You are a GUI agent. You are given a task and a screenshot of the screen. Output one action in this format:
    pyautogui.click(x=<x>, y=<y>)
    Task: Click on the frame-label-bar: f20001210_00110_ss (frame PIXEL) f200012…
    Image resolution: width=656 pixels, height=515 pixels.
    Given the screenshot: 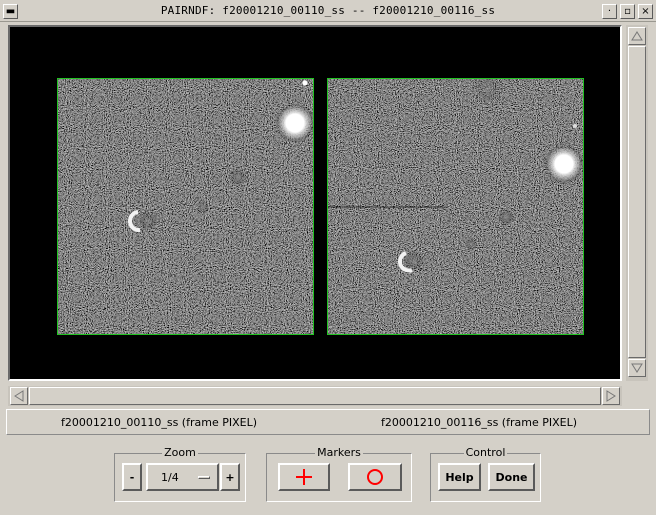 What is the action you would take?
    pyautogui.click(x=328, y=422)
    